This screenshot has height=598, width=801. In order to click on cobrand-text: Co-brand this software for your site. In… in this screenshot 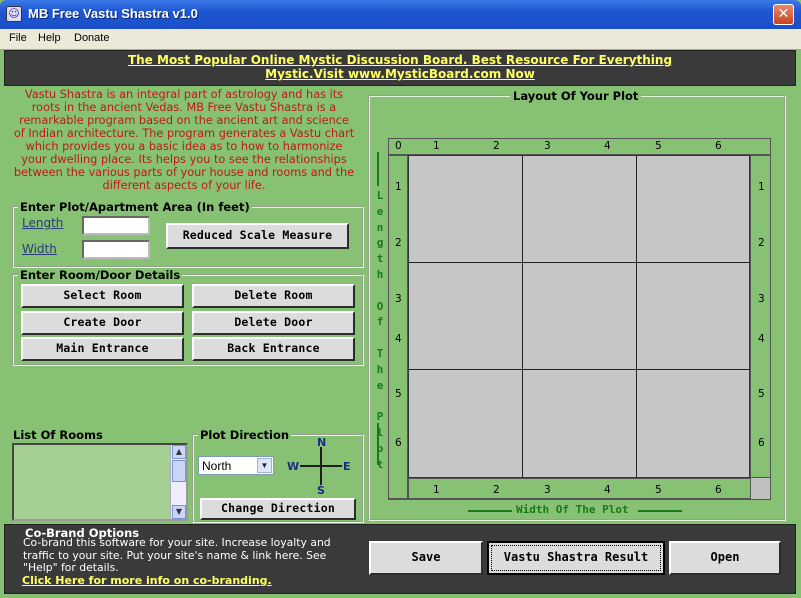, I will do `click(177, 555)`.